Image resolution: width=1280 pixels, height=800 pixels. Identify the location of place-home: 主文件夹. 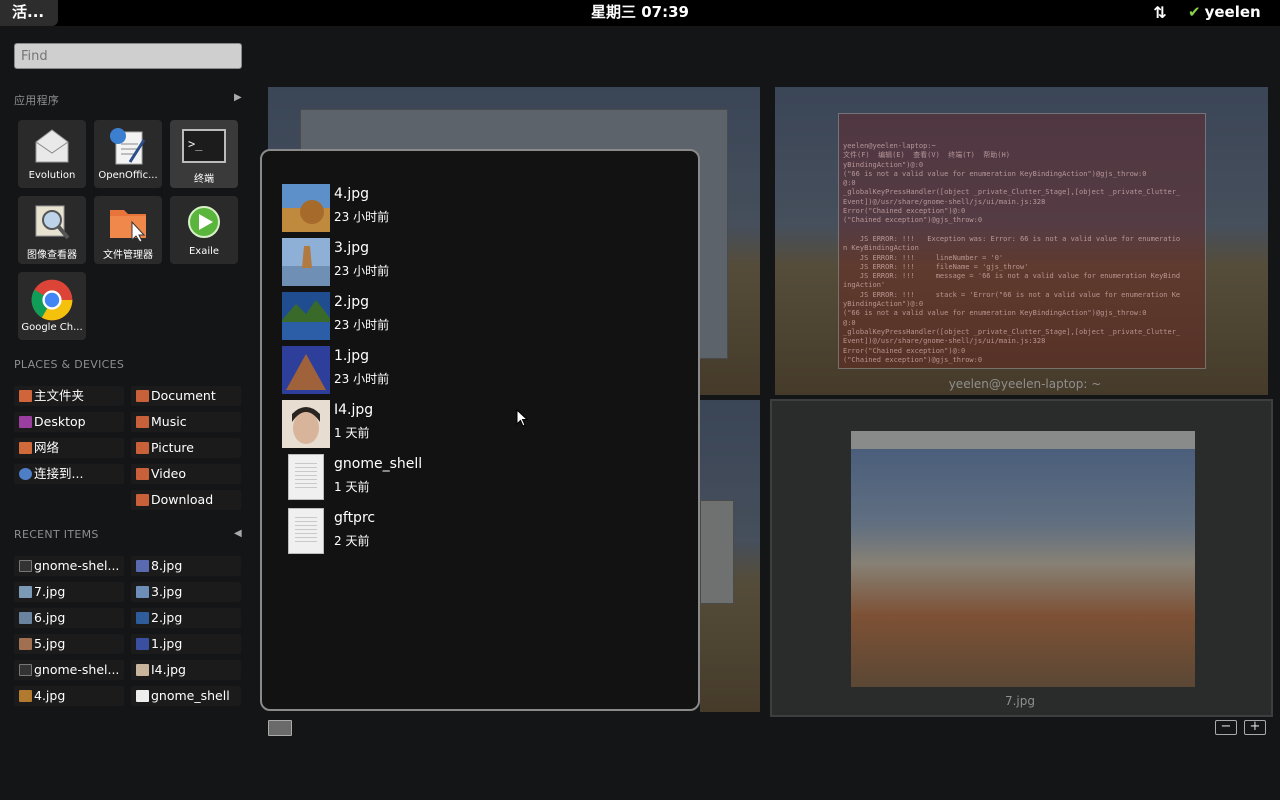
(69, 396).